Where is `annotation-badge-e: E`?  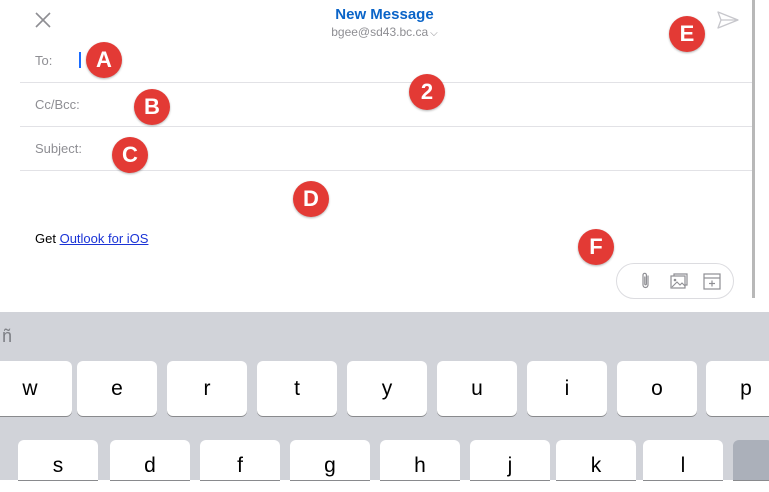
annotation-badge-e: E is located at coordinates (687, 34).